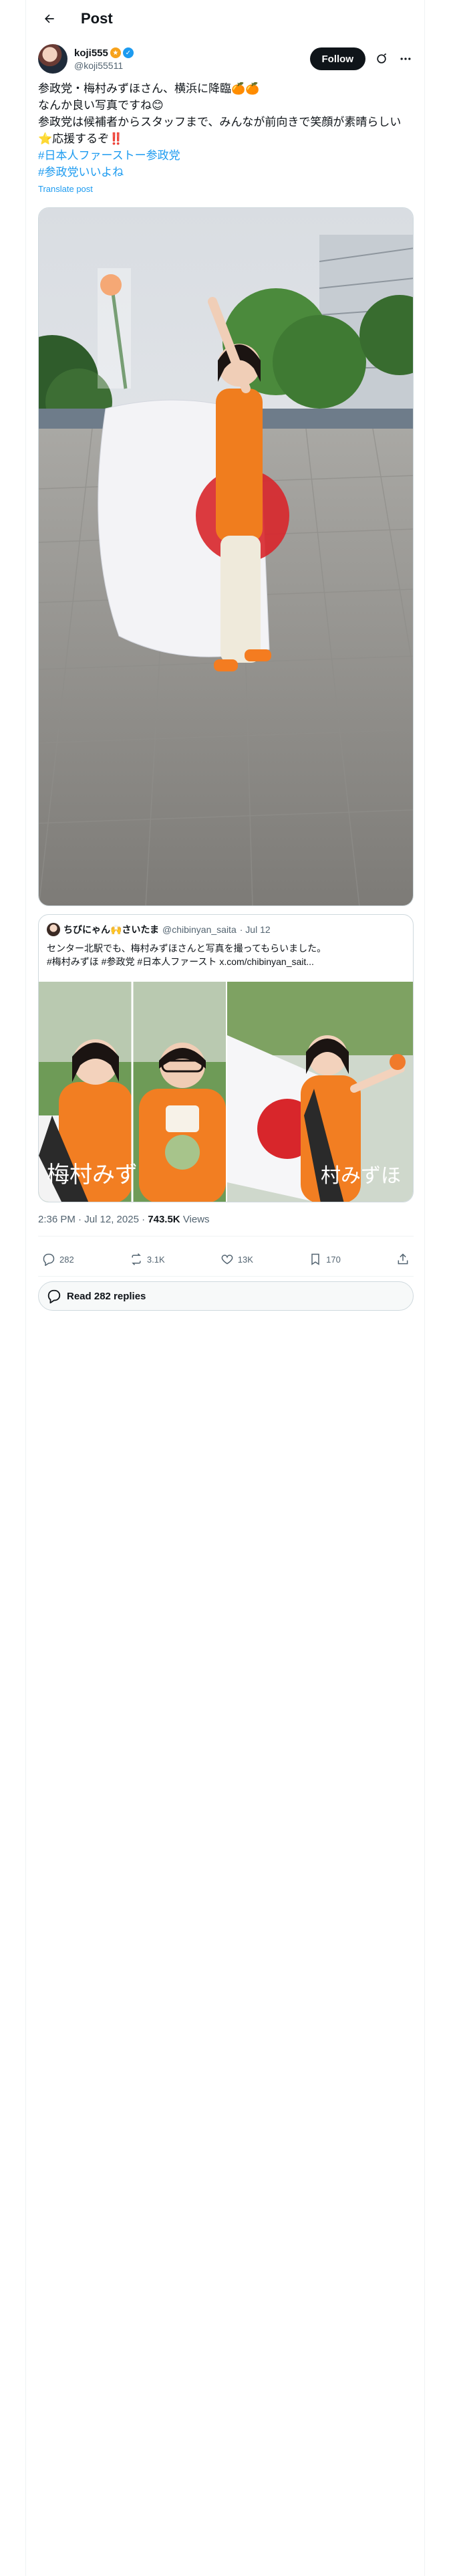 The height and width of the screenshot is (2576, 451). What do you see at coordinates (101, 105) in the screenshot?
I see `post-line: なんか良い写真ですね😊` at bounding box center [101, 105].